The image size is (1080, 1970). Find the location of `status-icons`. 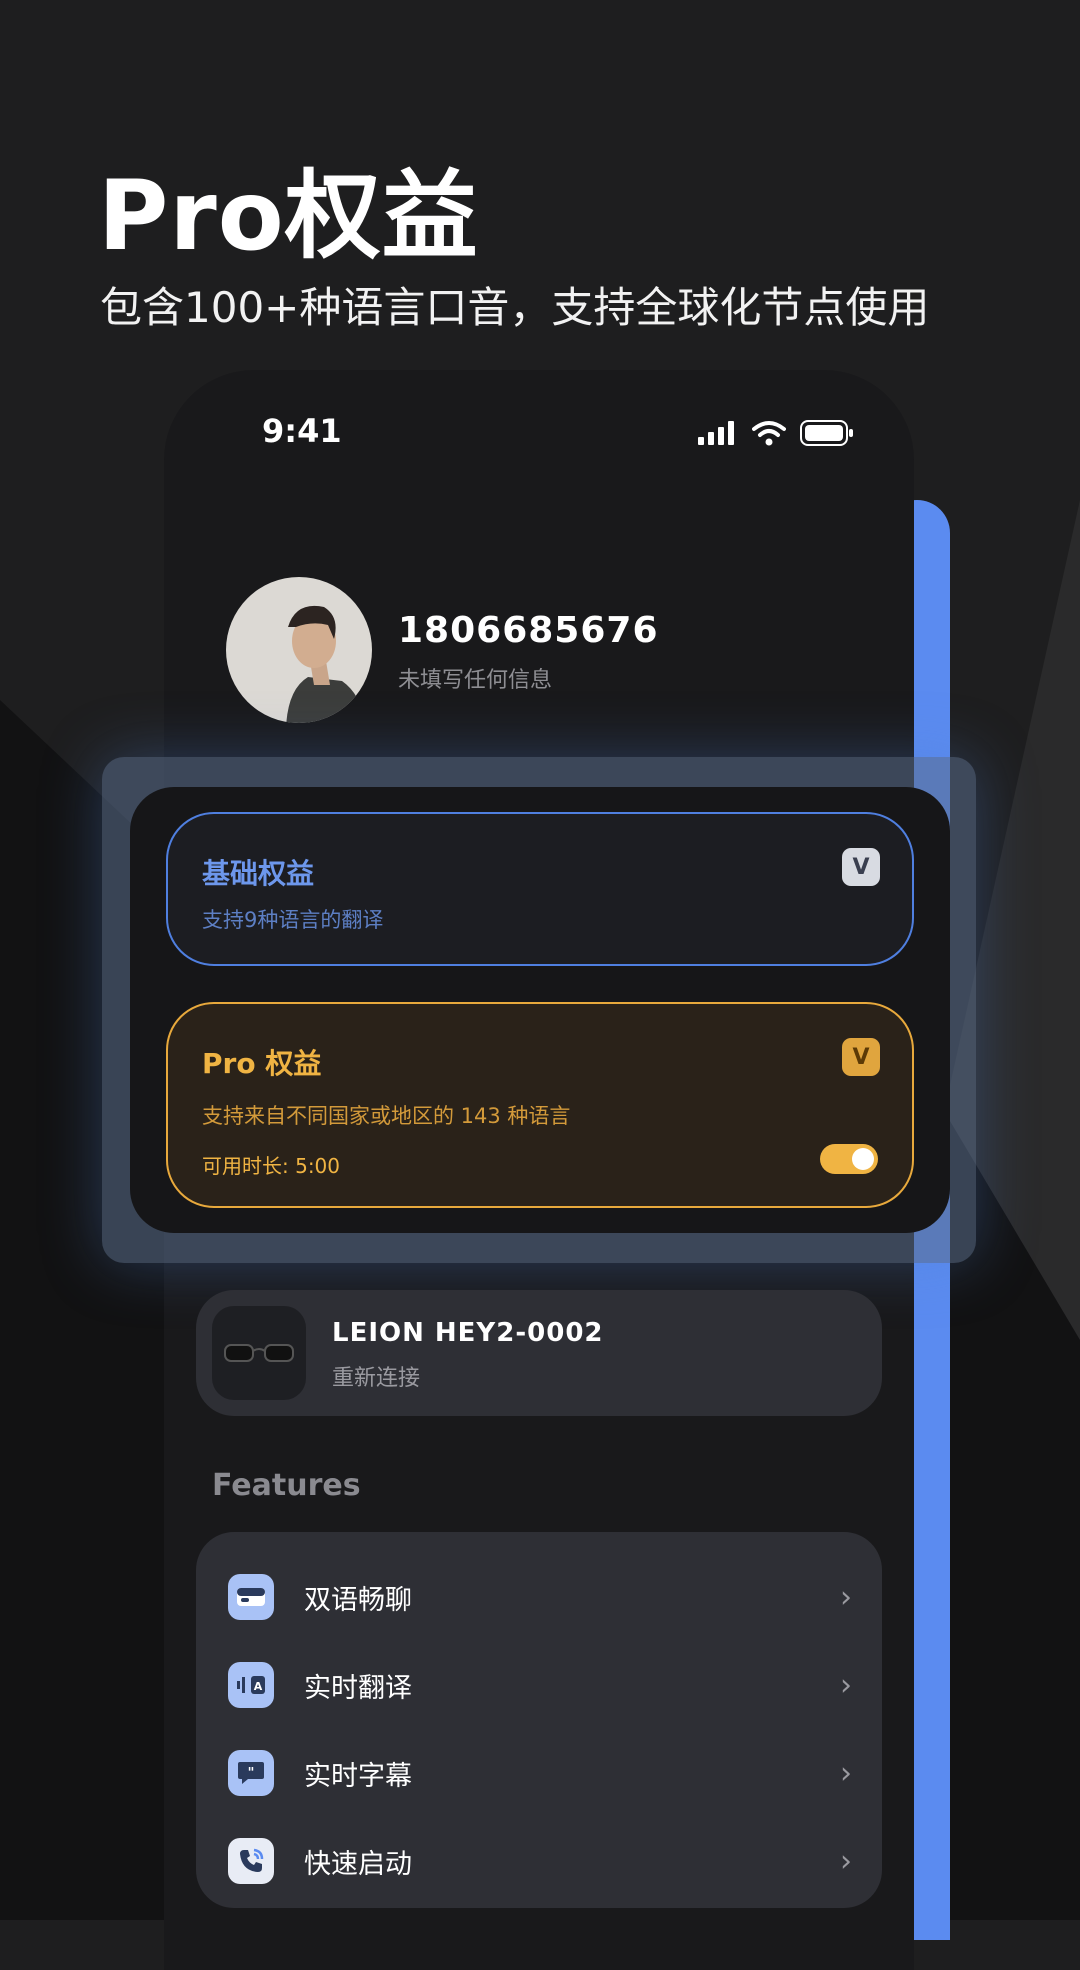

status-icons is located at coordinates (776, 435).